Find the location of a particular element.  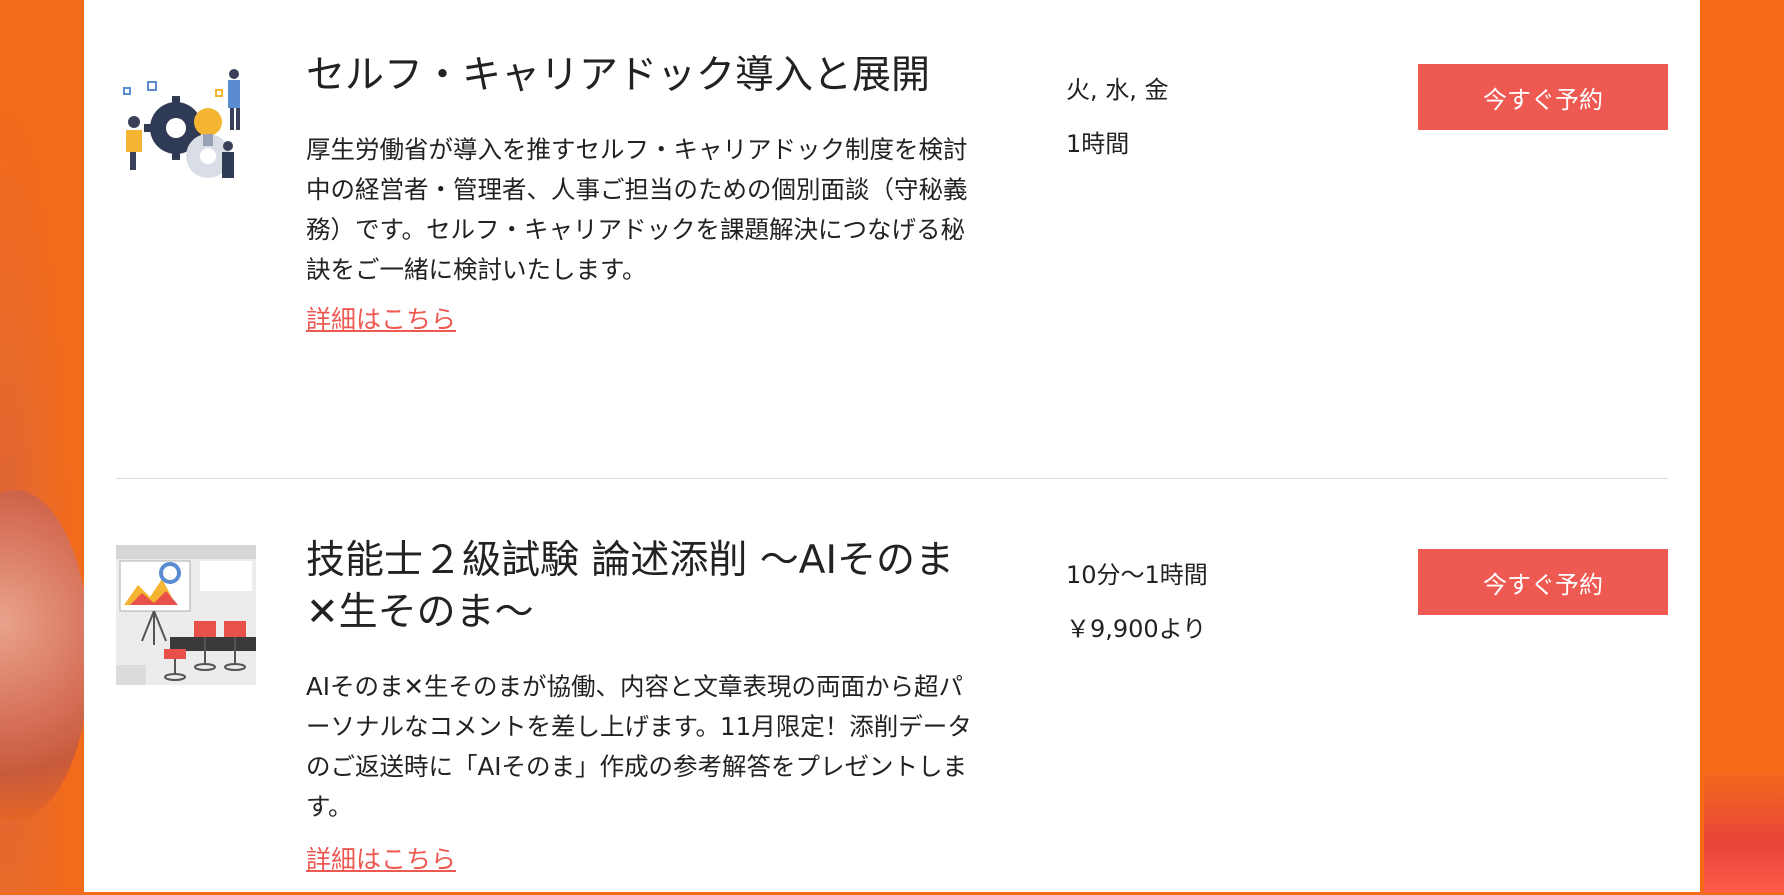

service-price: ￥9,900より is located at coordinates (1136, 629).